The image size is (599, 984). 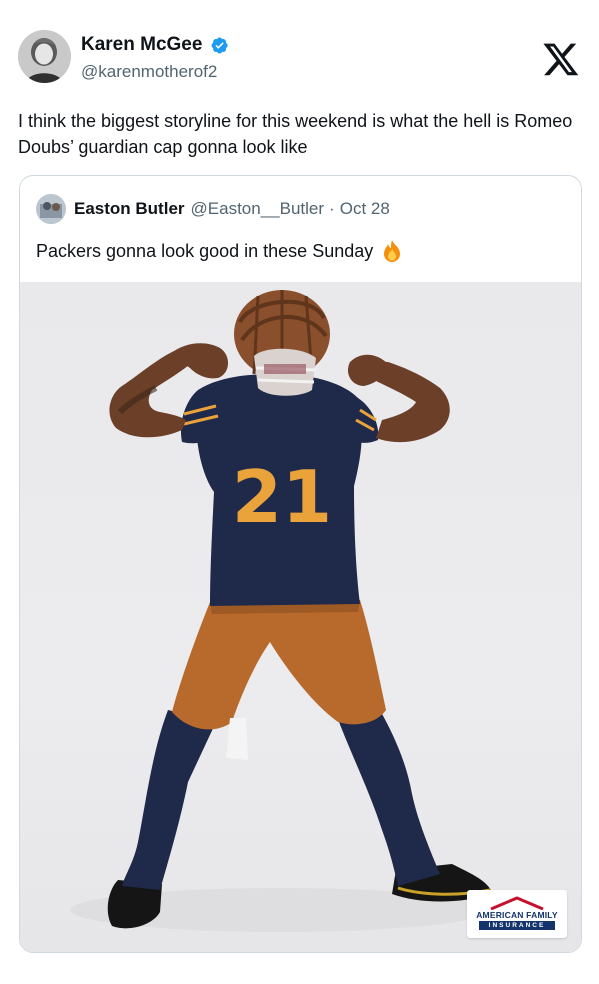 What do you see at coordinates (155, 72) in the screenshot?
I see `author-handle: @karenmotherof2` at bounding box center [155, 72].